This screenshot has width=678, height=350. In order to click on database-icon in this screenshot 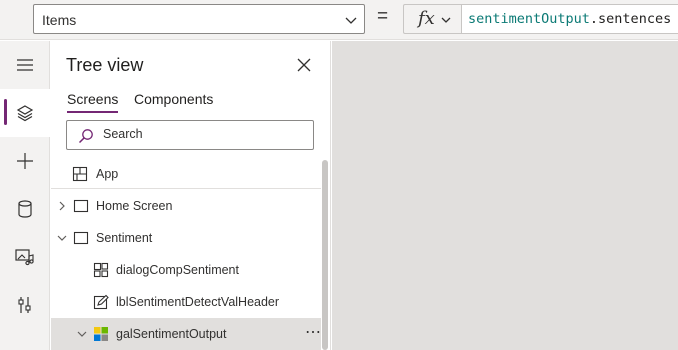, I will do `click(25, 209)`.